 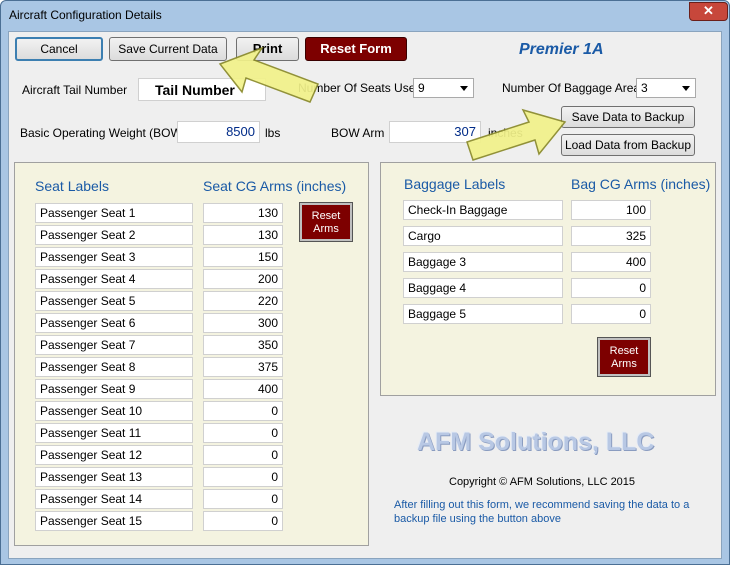 I want to click on tail-number-label: Aircraft Tail Number, so click(x=75, y=90).